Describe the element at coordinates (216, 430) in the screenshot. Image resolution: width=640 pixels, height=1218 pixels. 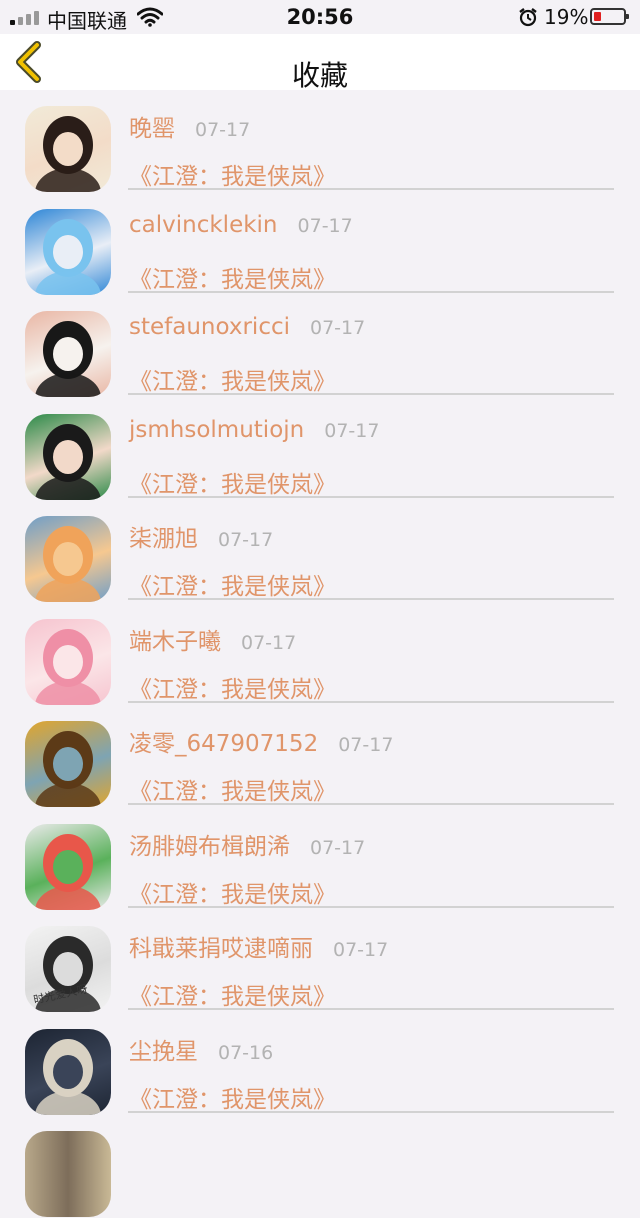
I see `username-text: jsmhsolmutiojn` at that location.